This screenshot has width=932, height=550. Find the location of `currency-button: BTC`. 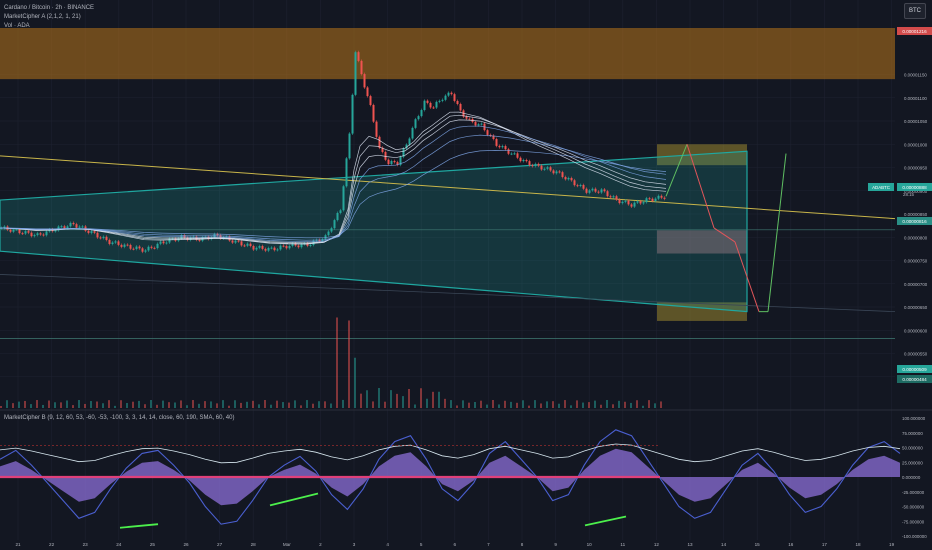

currency-button: BTC is located at coordinates (915, 11).